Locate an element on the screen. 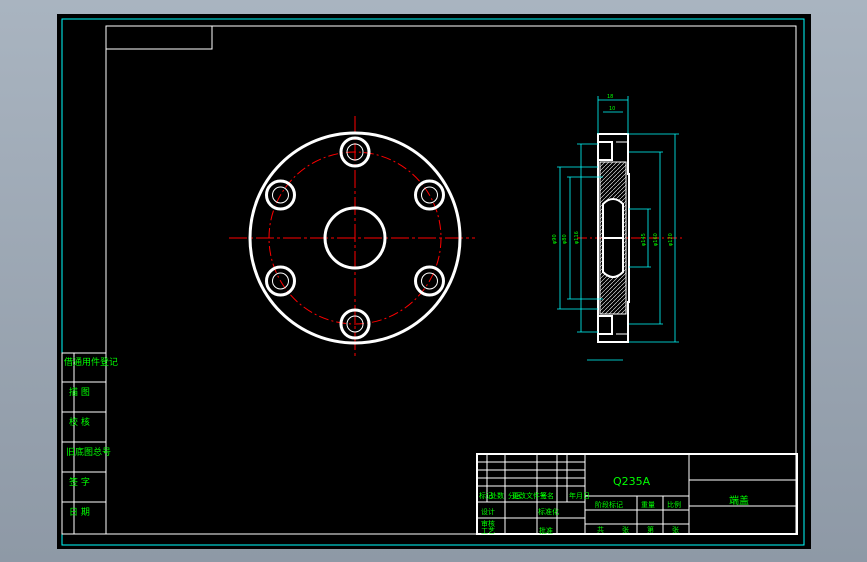 Image resolution: width=867 pixels, height=562 pixels. side-row-3: 旧底图总号 is located at coordinates (88, 452).